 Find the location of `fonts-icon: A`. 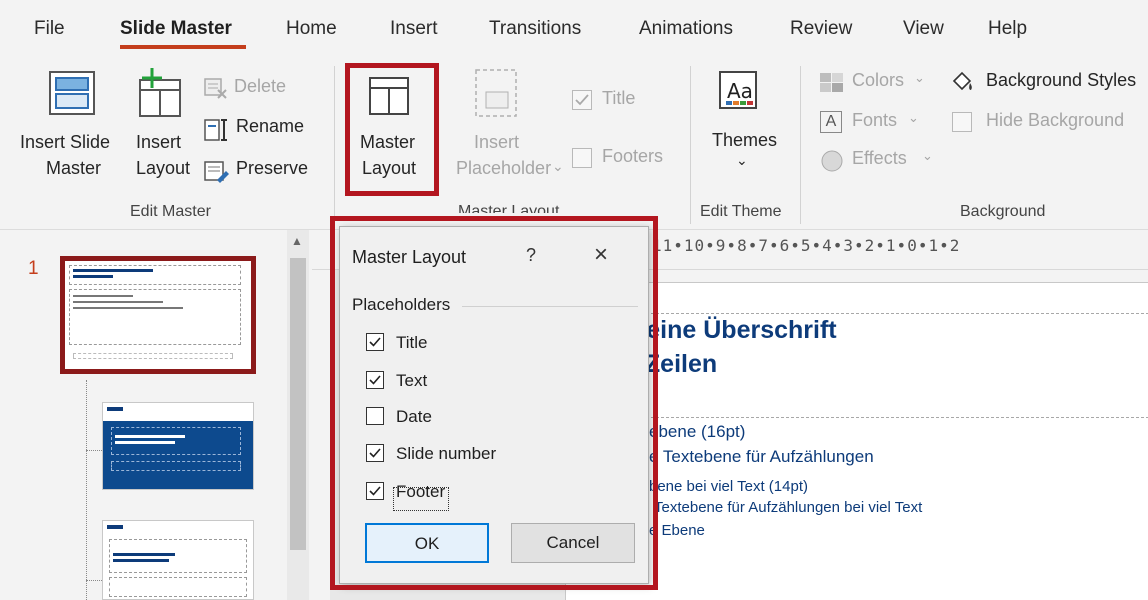

fonts-icon: A is located at coordinates (831, 122).